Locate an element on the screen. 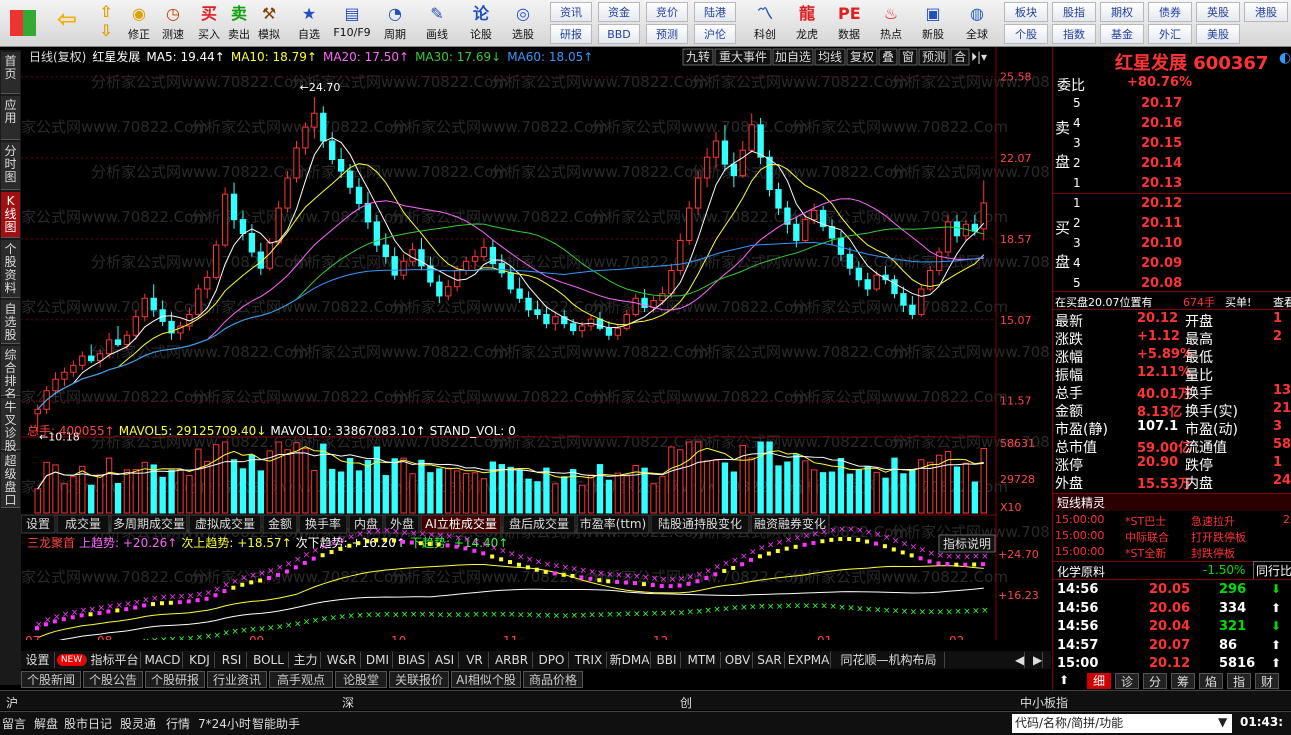 Image resolution: width=1291 pixels, height=735 pixels. chart-nav-icon: ⏵|▾ is located at coordinates (979, 57).